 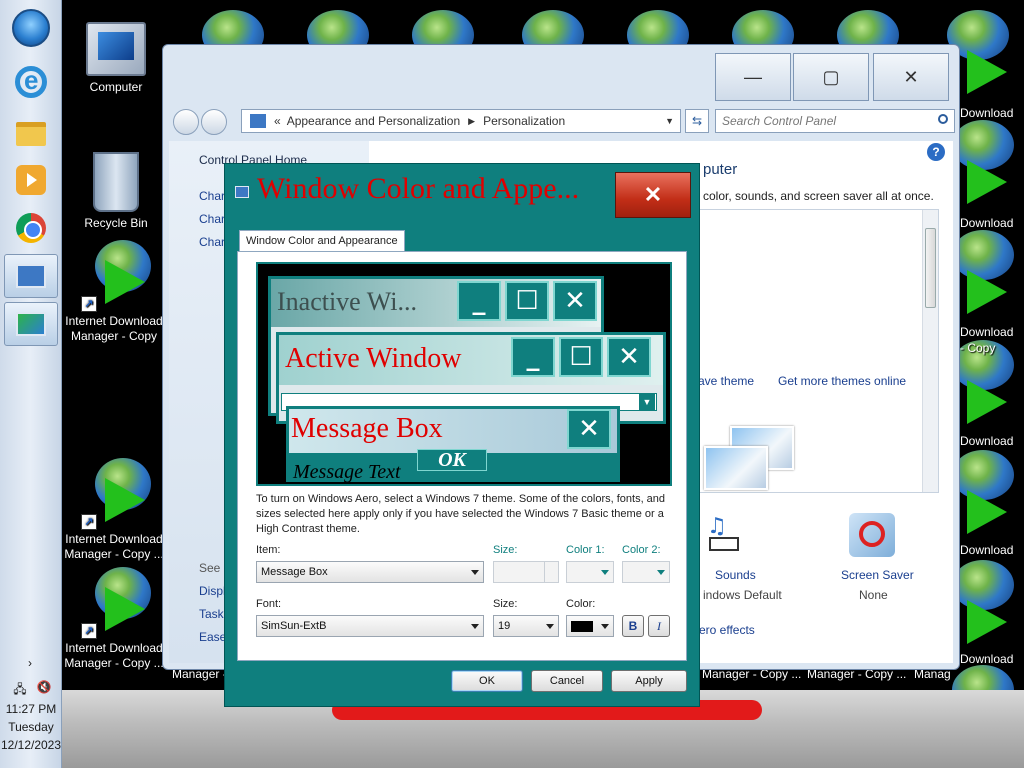 I want to click on taskbar-media-player, so click(x=31, y=180).